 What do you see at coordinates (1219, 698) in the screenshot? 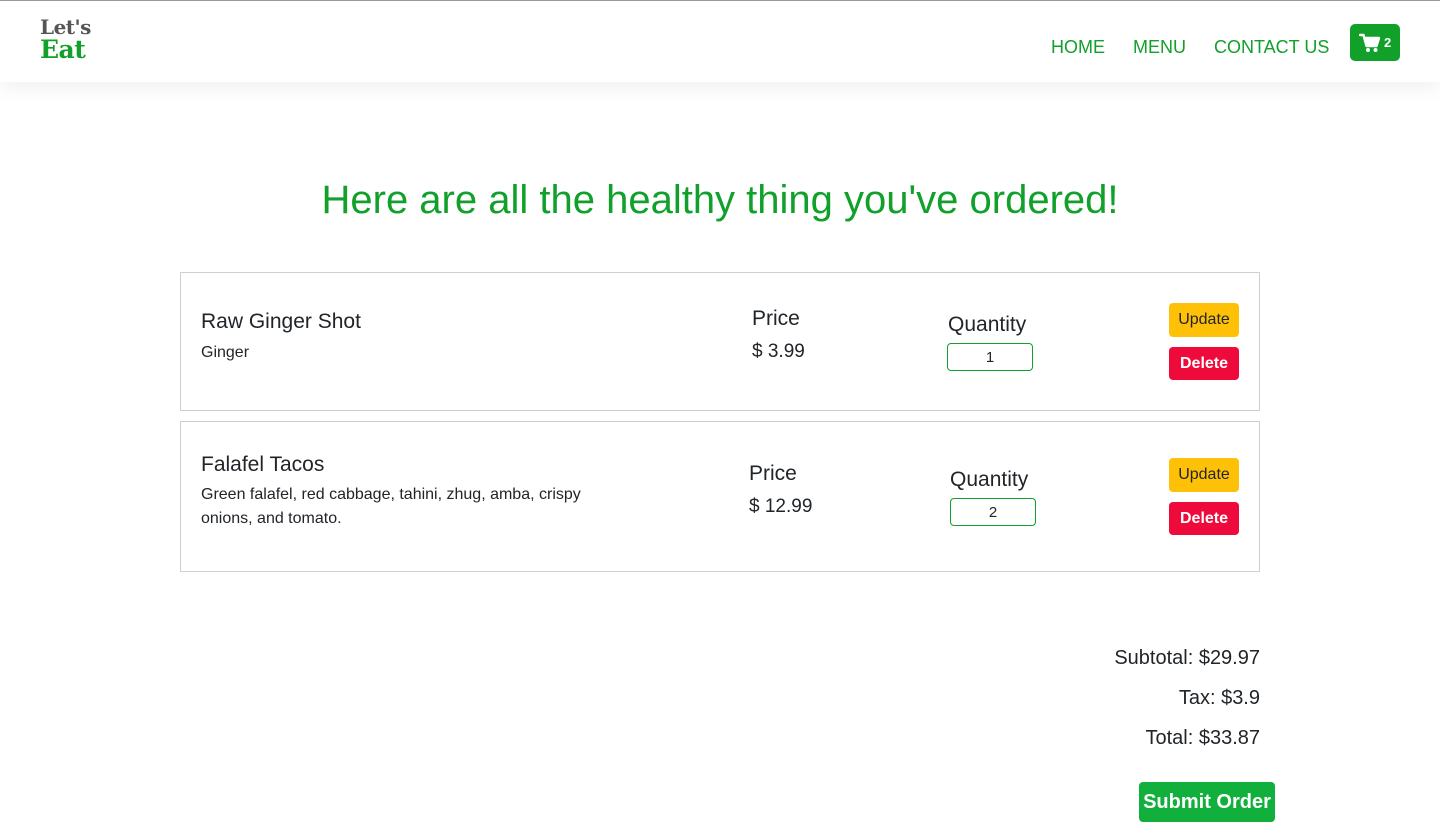
I see `tax-text: Tax: $3.9` at bounding box center [1219, 698].